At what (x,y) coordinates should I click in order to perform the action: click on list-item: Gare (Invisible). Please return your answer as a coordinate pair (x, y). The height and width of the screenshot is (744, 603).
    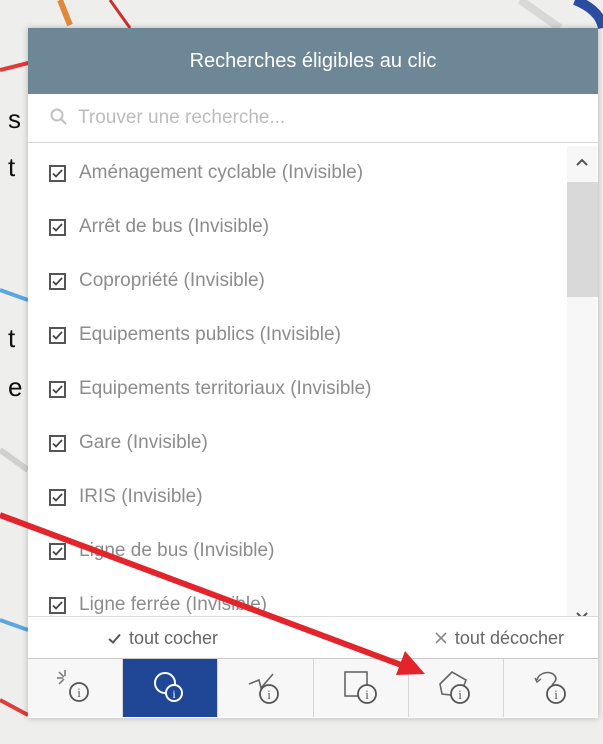
    Looking at the image, I should click on (298, 443).